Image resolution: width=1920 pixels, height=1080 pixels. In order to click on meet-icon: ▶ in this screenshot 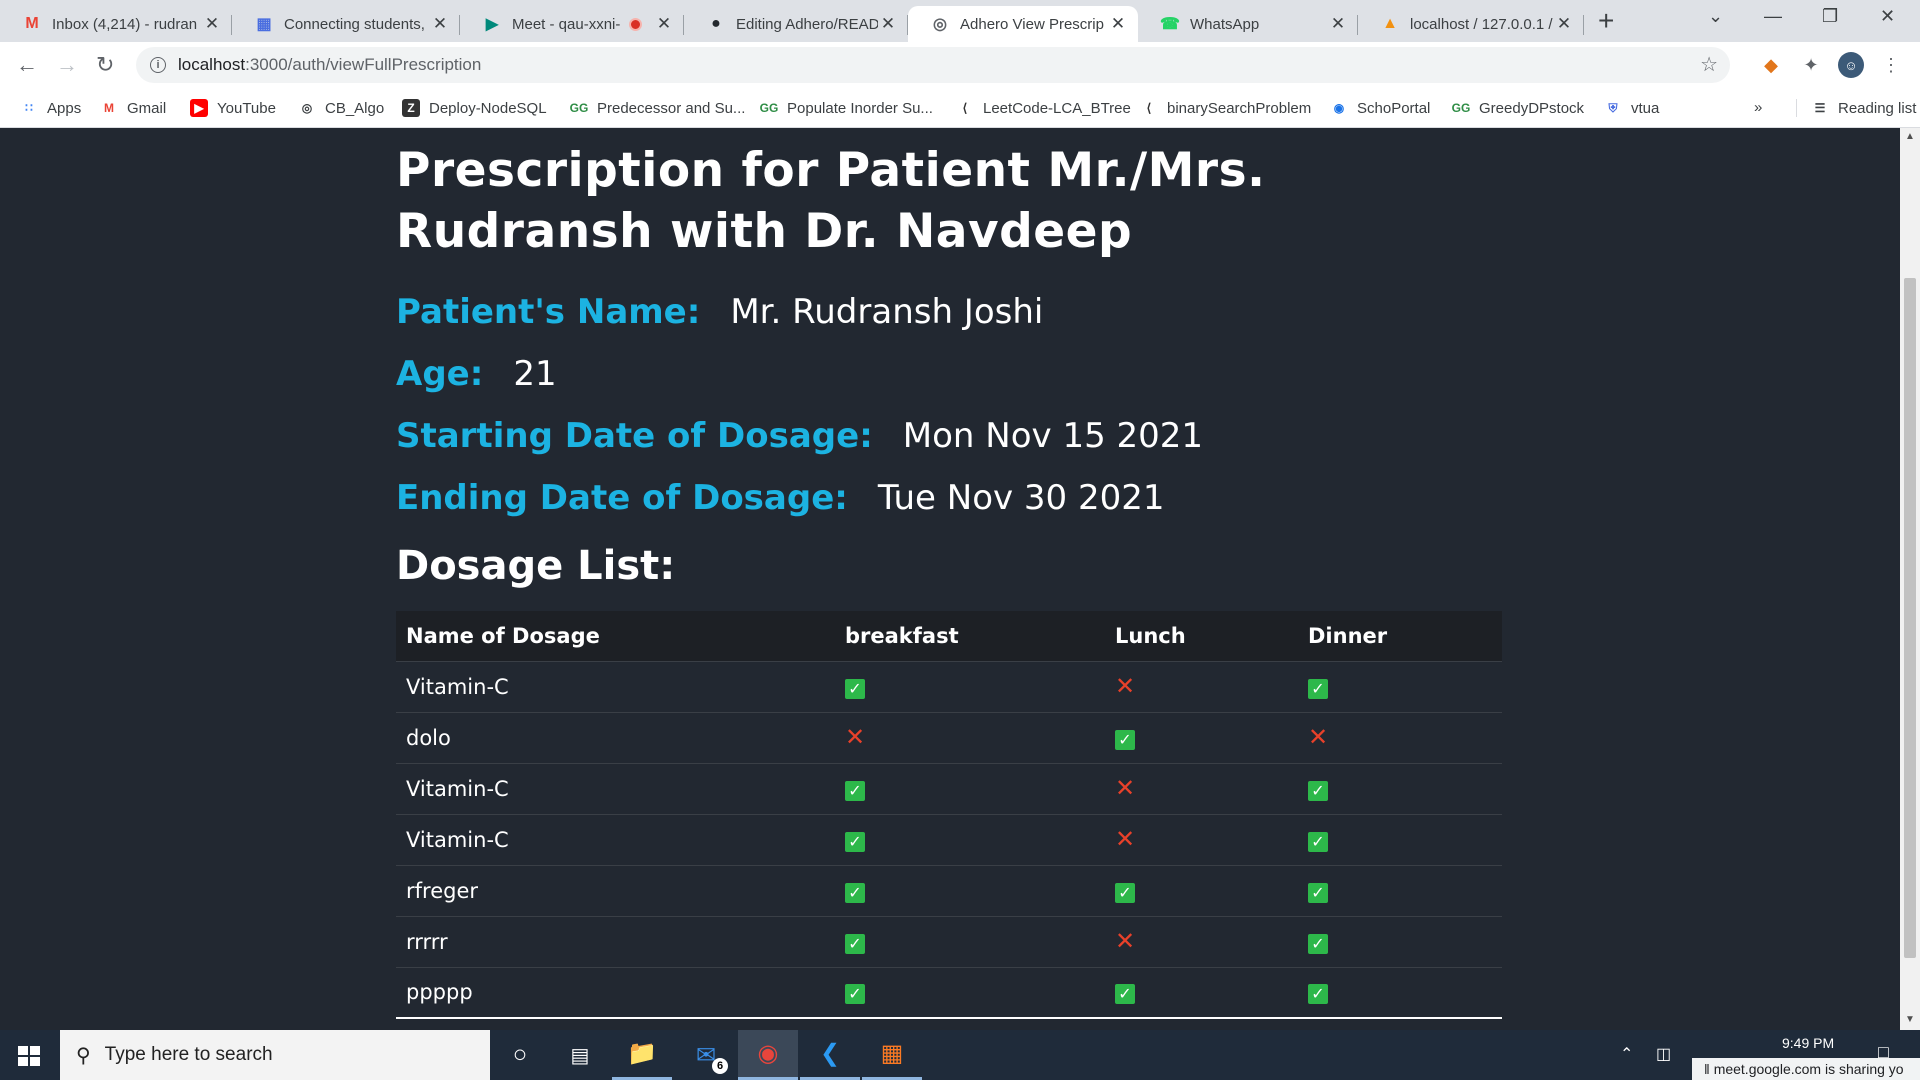, I will do `click(492, 24)`.